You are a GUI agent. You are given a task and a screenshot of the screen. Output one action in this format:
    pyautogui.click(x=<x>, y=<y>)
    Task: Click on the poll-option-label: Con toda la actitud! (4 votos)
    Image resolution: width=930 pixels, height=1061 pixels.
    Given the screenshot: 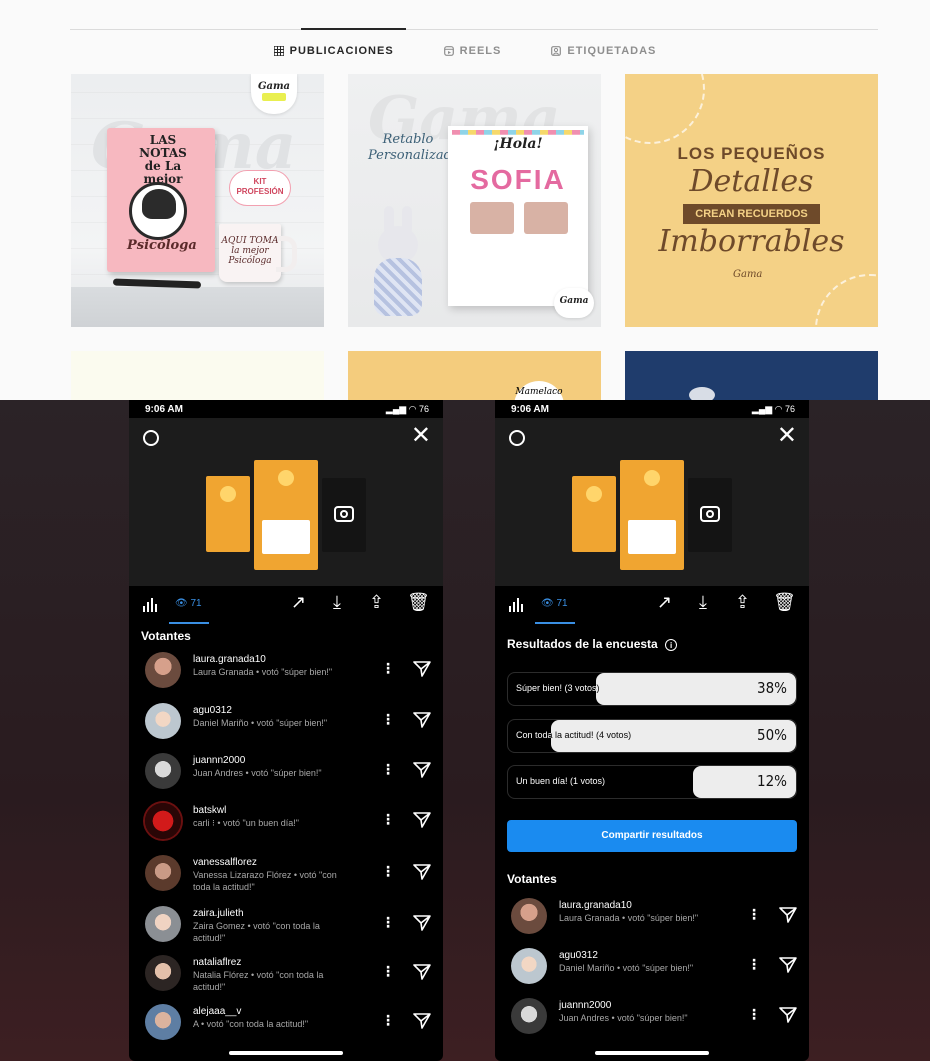 What is the action you would take?
    pyautogui.click(x=574, y=735)
    